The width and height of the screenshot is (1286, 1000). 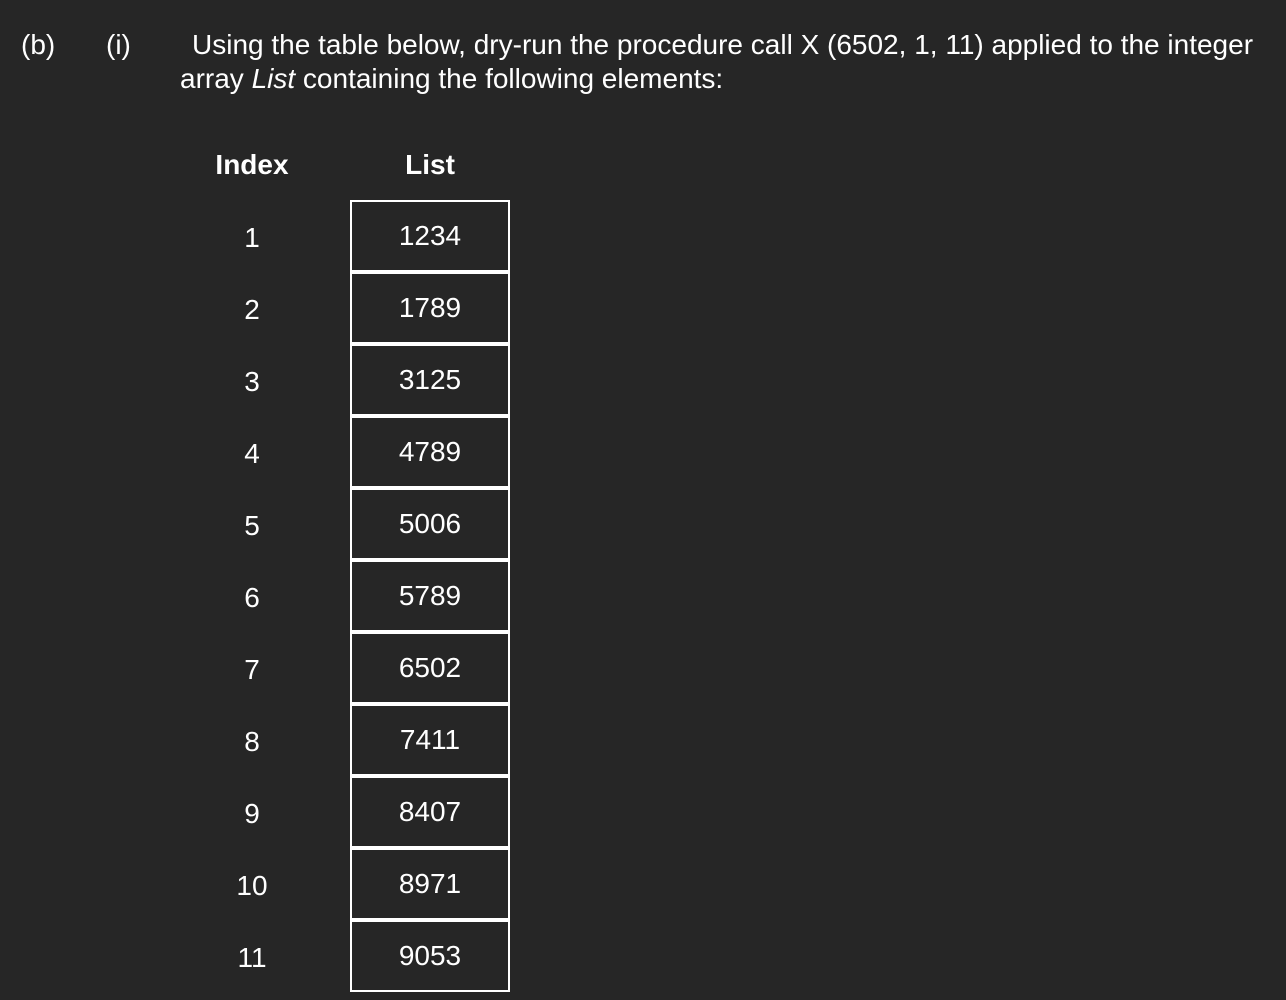 I want to click on list-cell: 5789, so click(x=430, y=596).